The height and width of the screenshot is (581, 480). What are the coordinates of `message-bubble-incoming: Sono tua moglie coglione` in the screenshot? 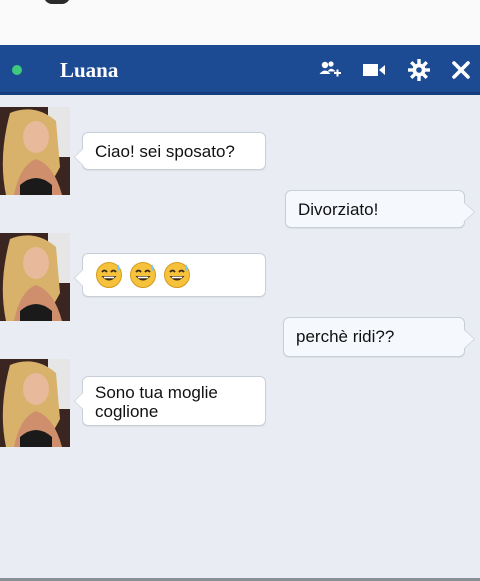 It's located at (170, 401).